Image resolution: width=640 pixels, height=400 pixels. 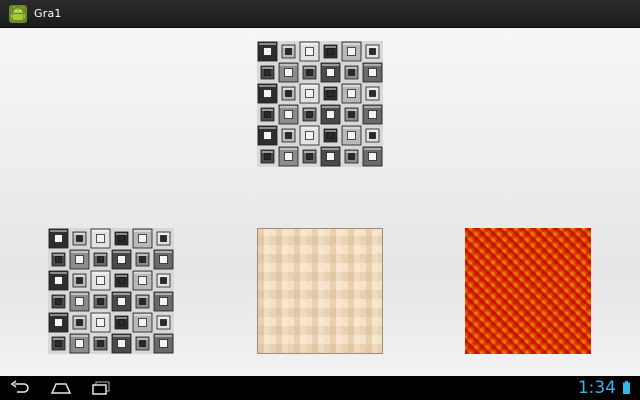 What do you see at coordinates (528, 291) in the screenshot?
I see `pattern-tile-red-yellow-weave` at bounding box center [528, 291].